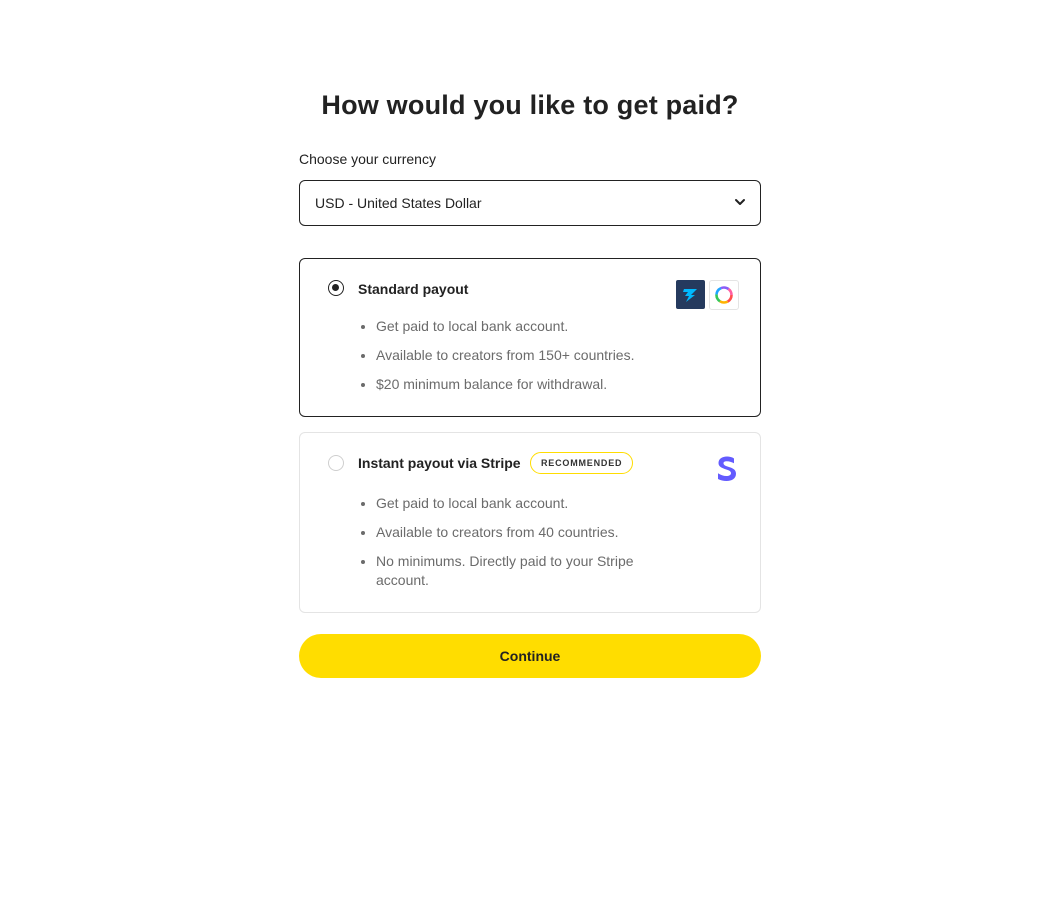 The image size is (1046, 924). Describe the element at coordinates (530, 105) in the screenshot. I see `page-title: How would you like to get paid?` at that location.